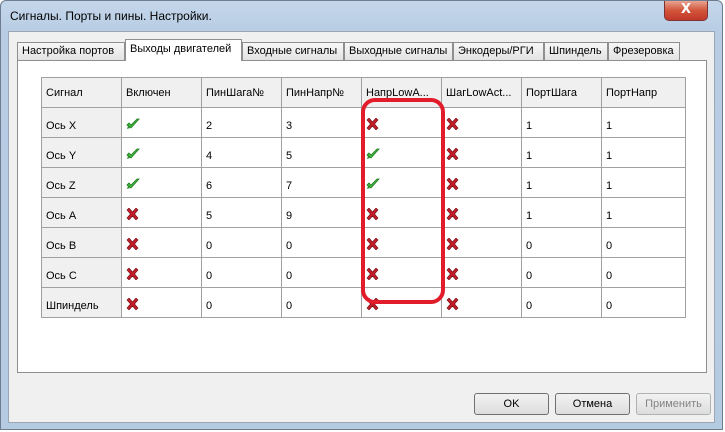 The width and height of the screenshot is (725, 432). Describe the element at coordinates (81, 272) in the screenshot. I see `cell-signal: Ось C` at that location.